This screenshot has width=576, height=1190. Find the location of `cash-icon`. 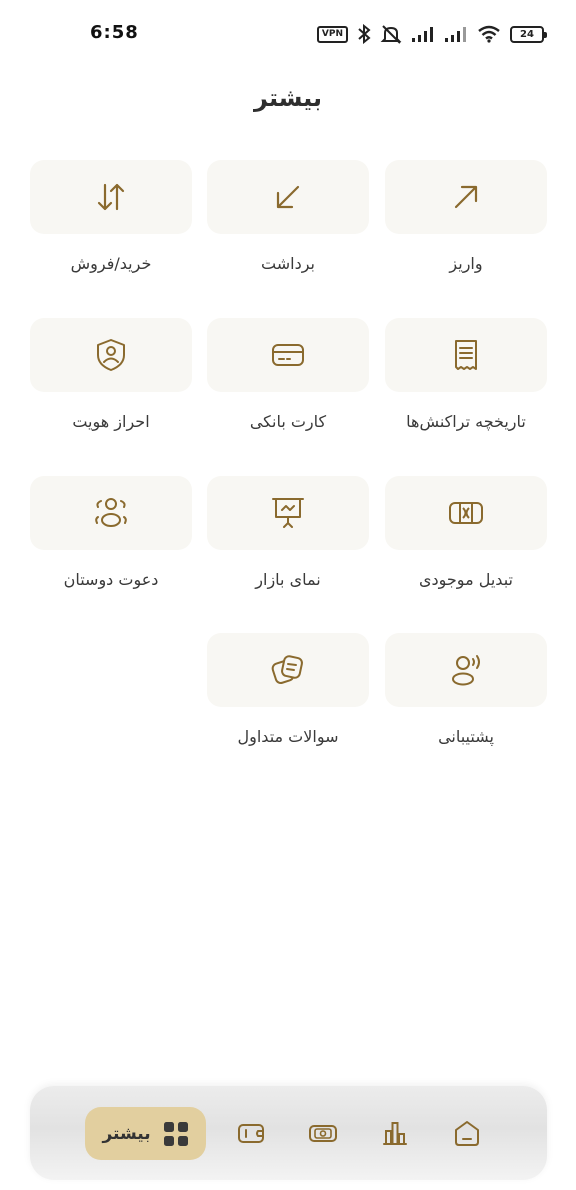

cash-icon is located at coordinates (323, 1133).